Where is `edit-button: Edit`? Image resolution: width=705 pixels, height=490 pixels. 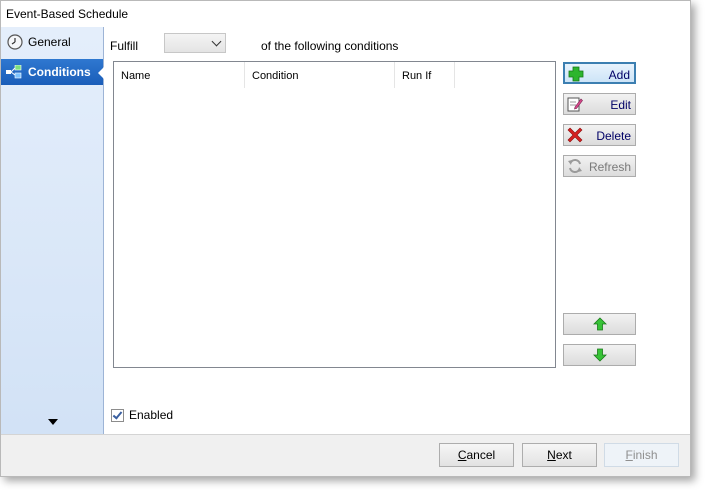 edit-button: Edit is located at coordinates (599, 104).